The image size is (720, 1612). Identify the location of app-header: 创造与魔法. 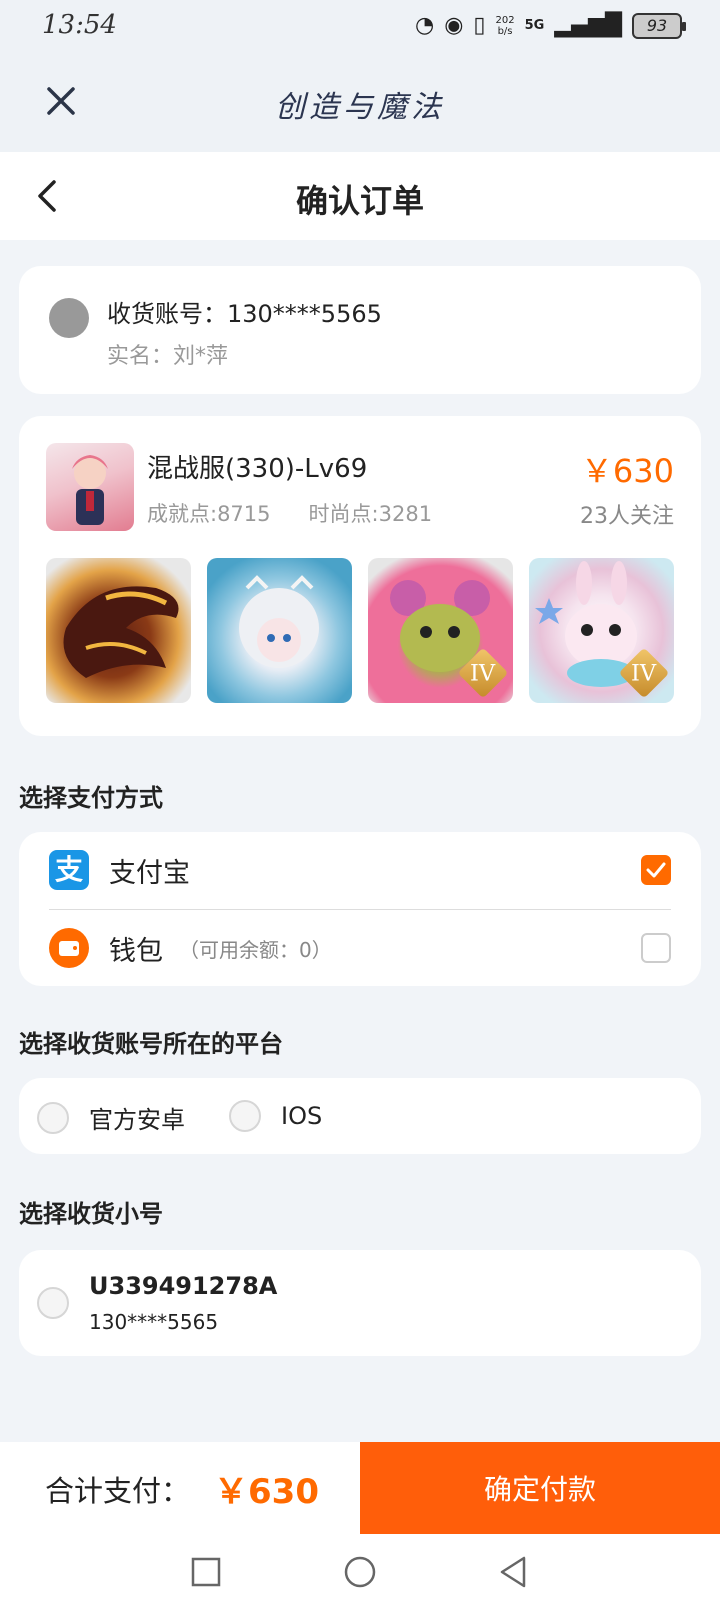
(360, 103).